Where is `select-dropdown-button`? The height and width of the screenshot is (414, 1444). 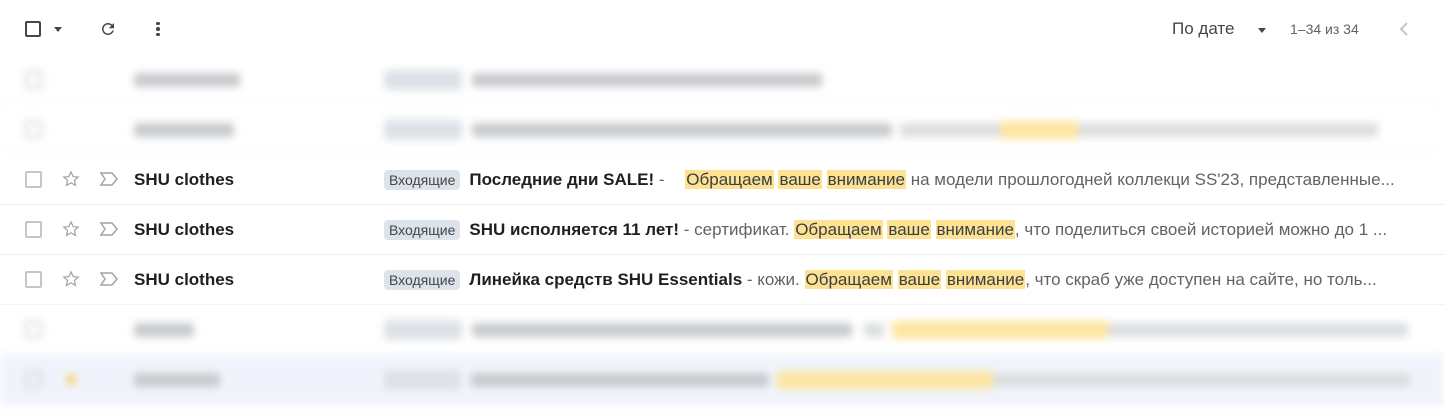 select-dropdown-button is located at coordinates (58, 29).